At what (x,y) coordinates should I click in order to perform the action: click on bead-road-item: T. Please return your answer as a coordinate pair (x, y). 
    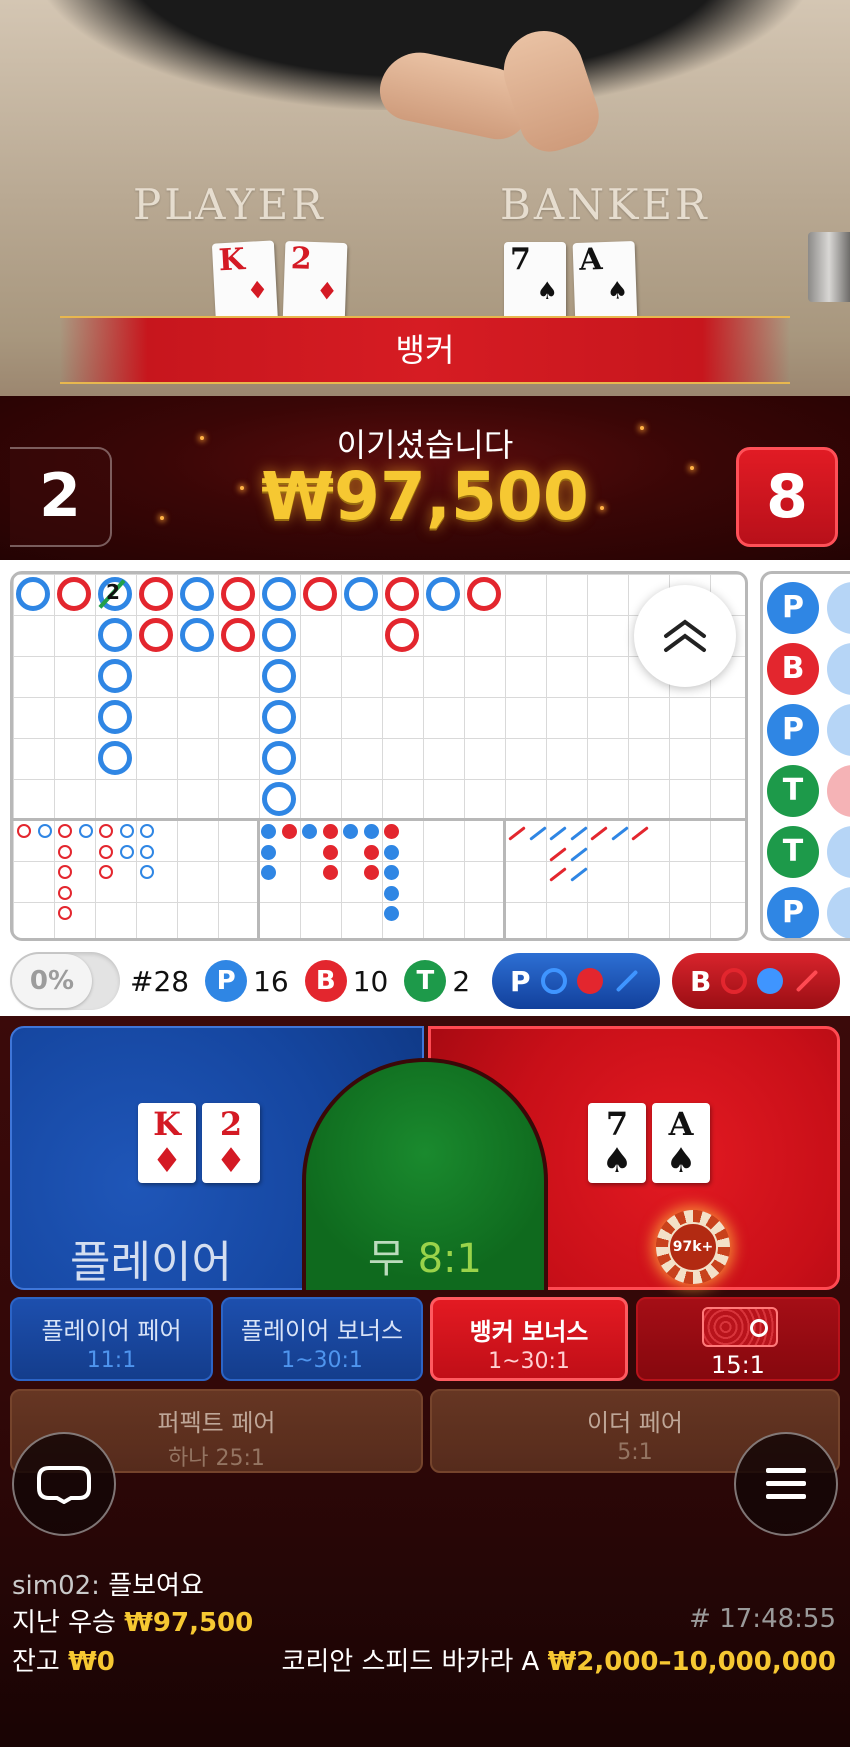
    Looking at the image, I should click on (793, 791).